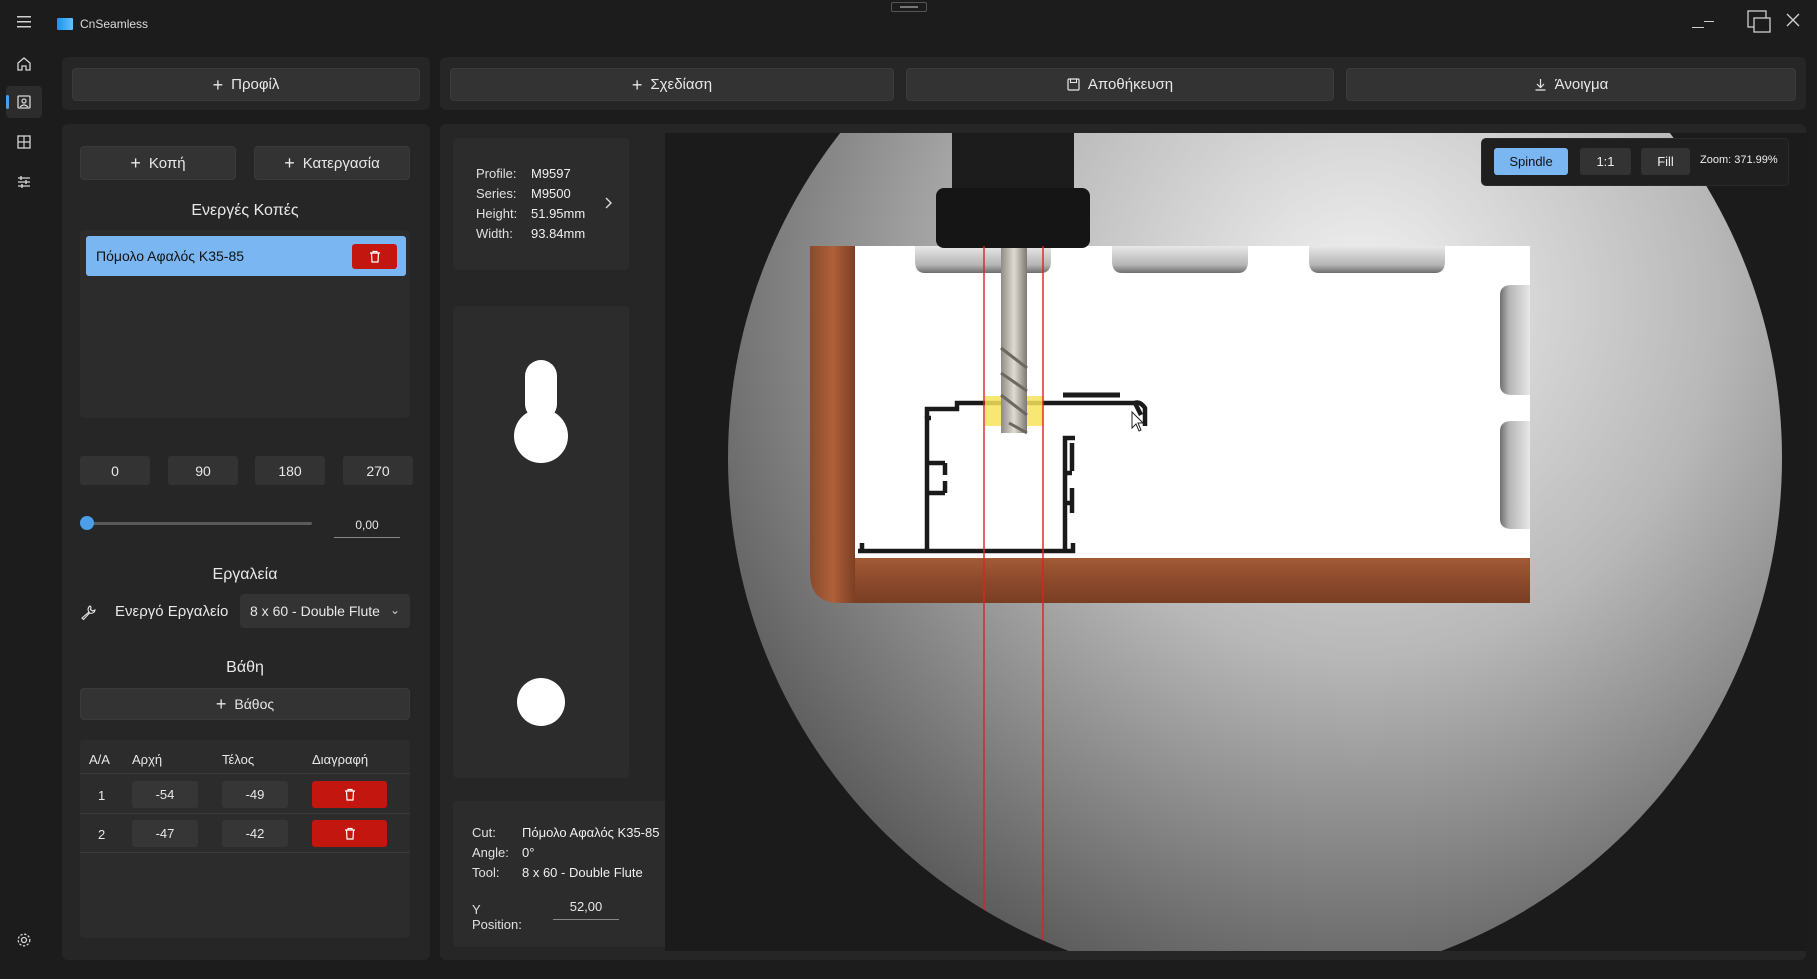  Describe the element at coordinates (172, 611) in the screenshot. I see `active-tool-label: Ενεργό Εργαλείο` at that location.